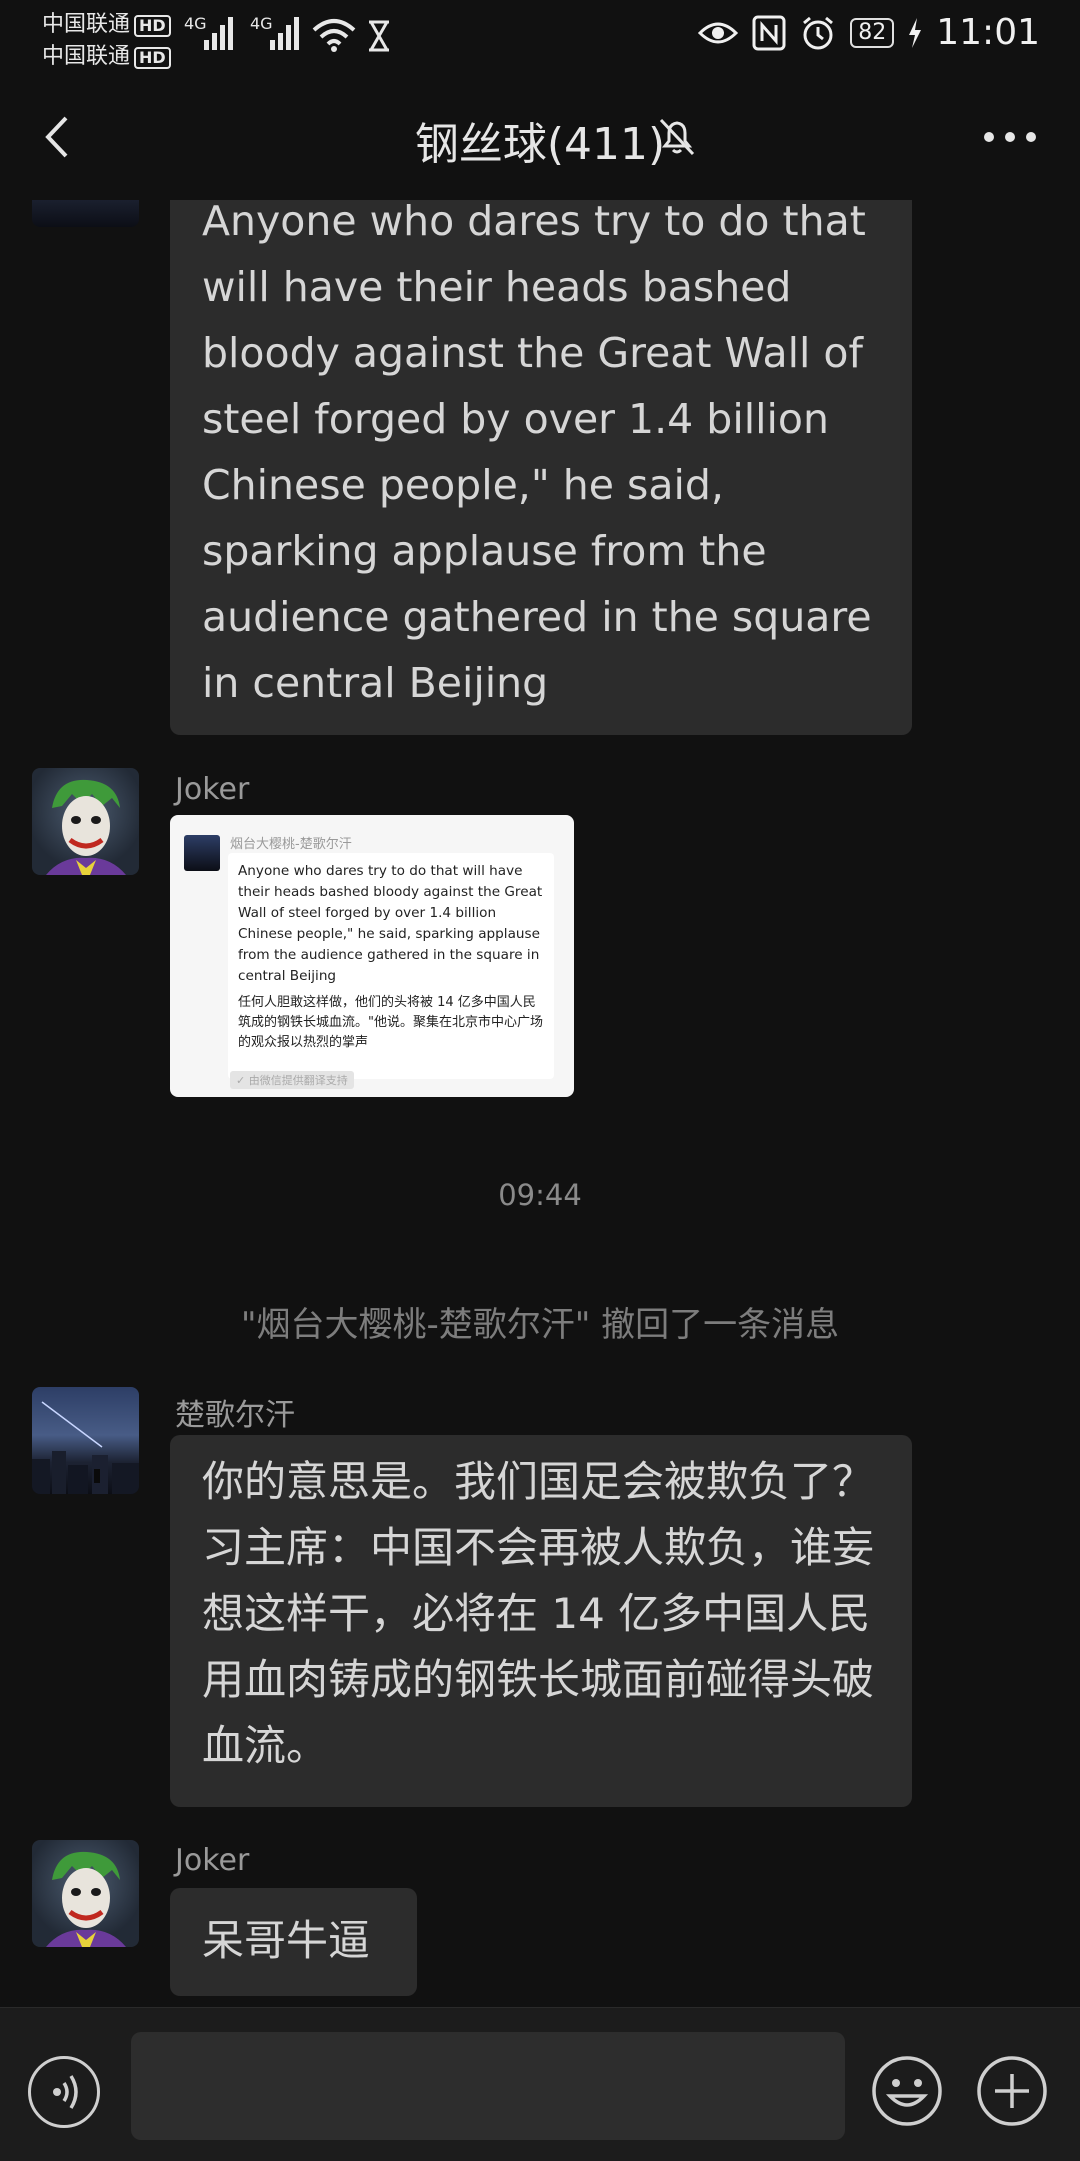 The height and width of the screenshot is (2161, 1080). Describe the element at coordinates (872, 32) in the screenshot. I see `battery-level: 82` at that location.